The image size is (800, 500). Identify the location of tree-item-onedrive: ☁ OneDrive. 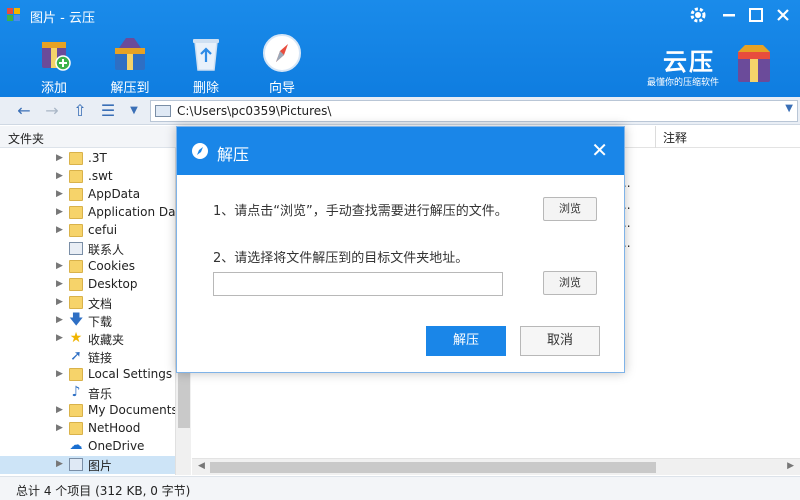
(87, 447).